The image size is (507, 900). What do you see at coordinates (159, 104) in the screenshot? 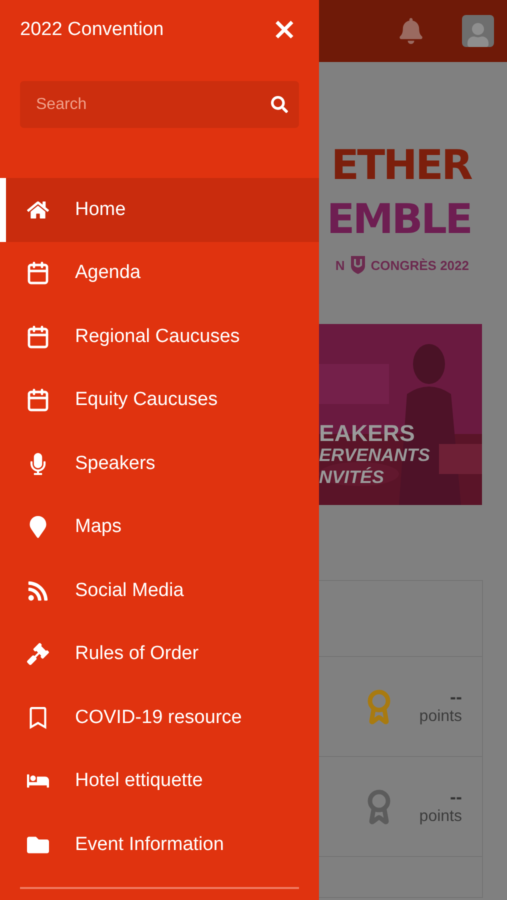
I see `search-field: Search` at bounding box center [159, 104].